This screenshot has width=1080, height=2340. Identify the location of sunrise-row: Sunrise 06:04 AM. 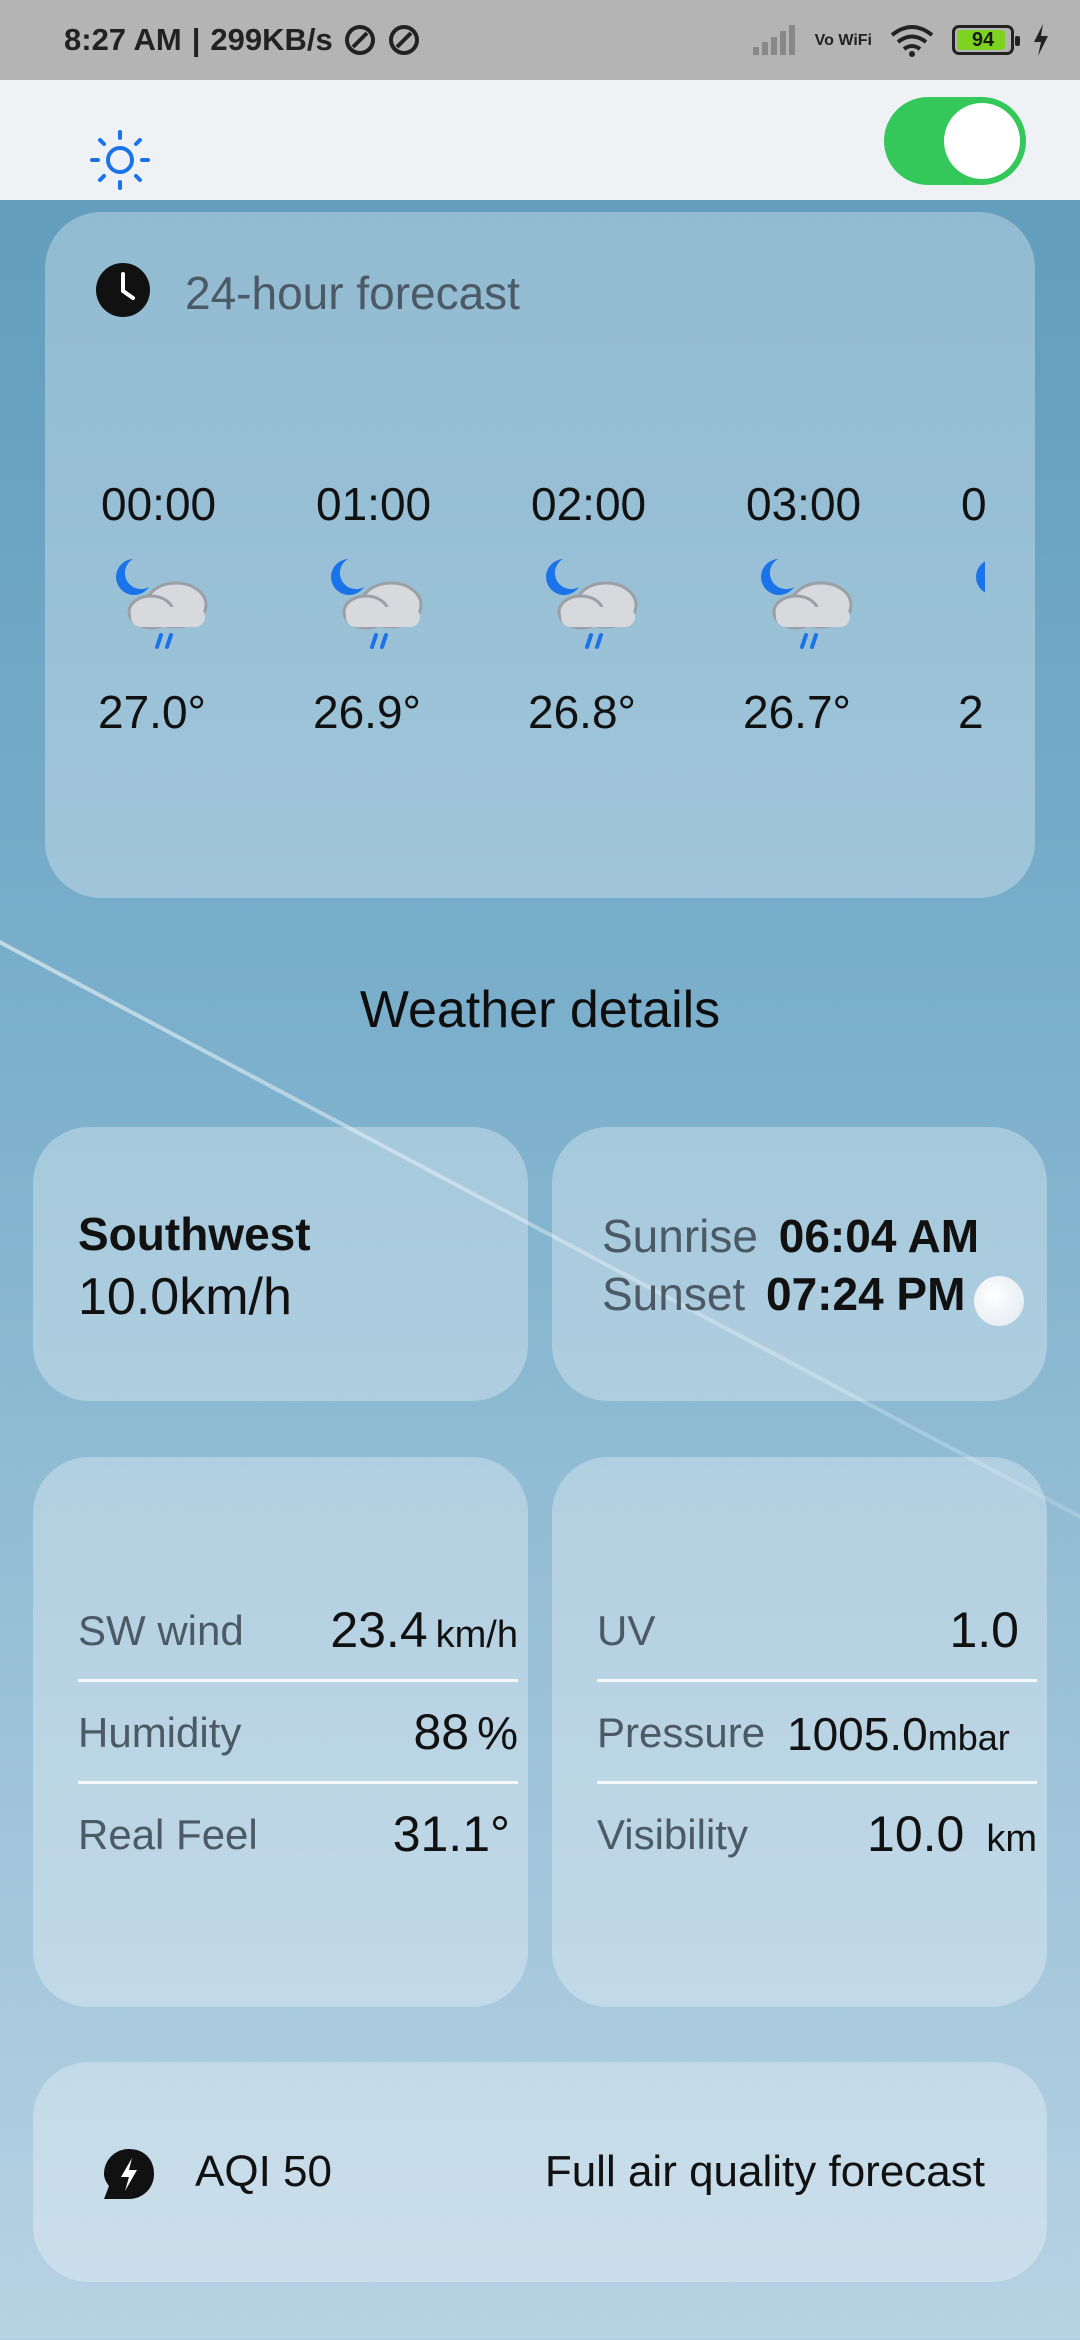
(790, 1236).